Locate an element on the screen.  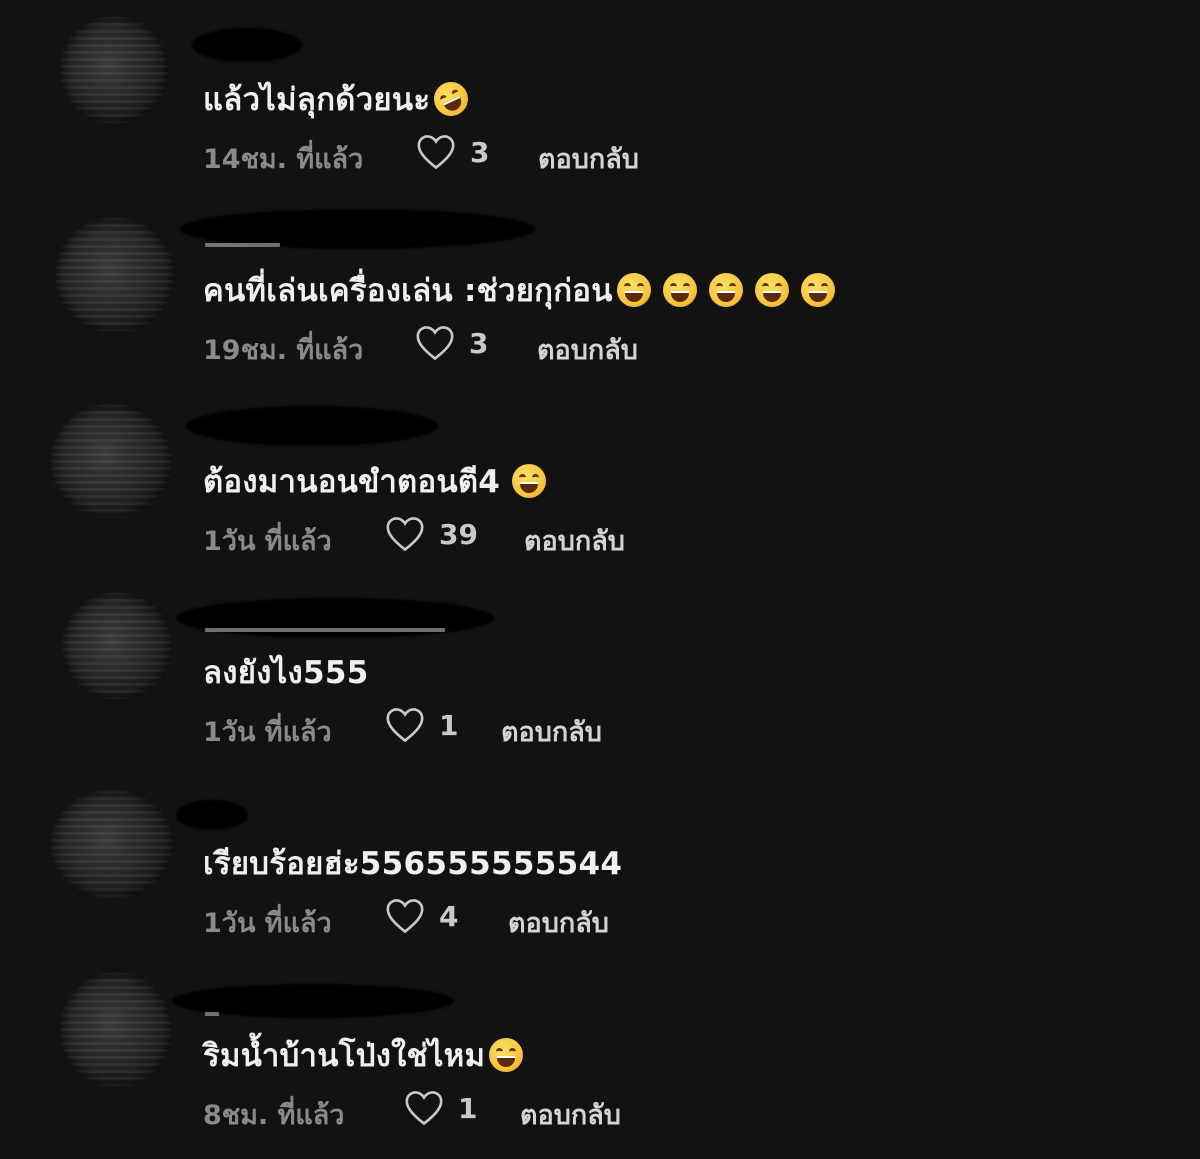
comment-text: เรียบร้อยฮ่ะ556555555544 is located at coordinates (413, 864).